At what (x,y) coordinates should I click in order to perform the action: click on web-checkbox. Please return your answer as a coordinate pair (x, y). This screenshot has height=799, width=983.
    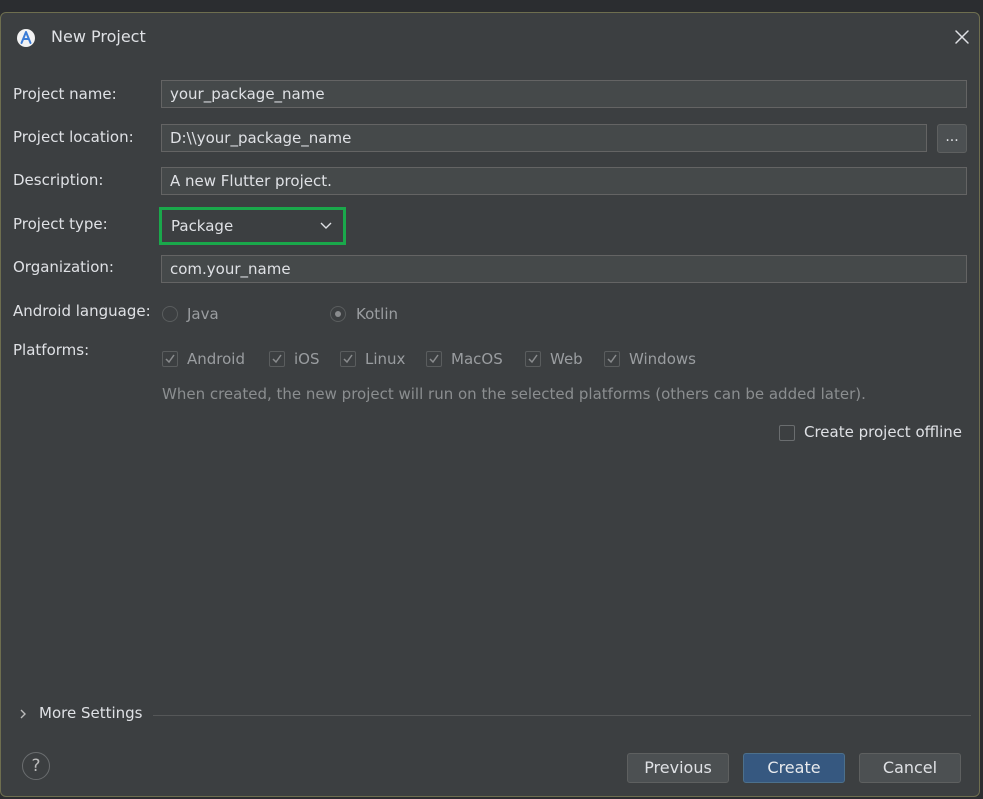
    Looking at the image, I should click on (533, 359).